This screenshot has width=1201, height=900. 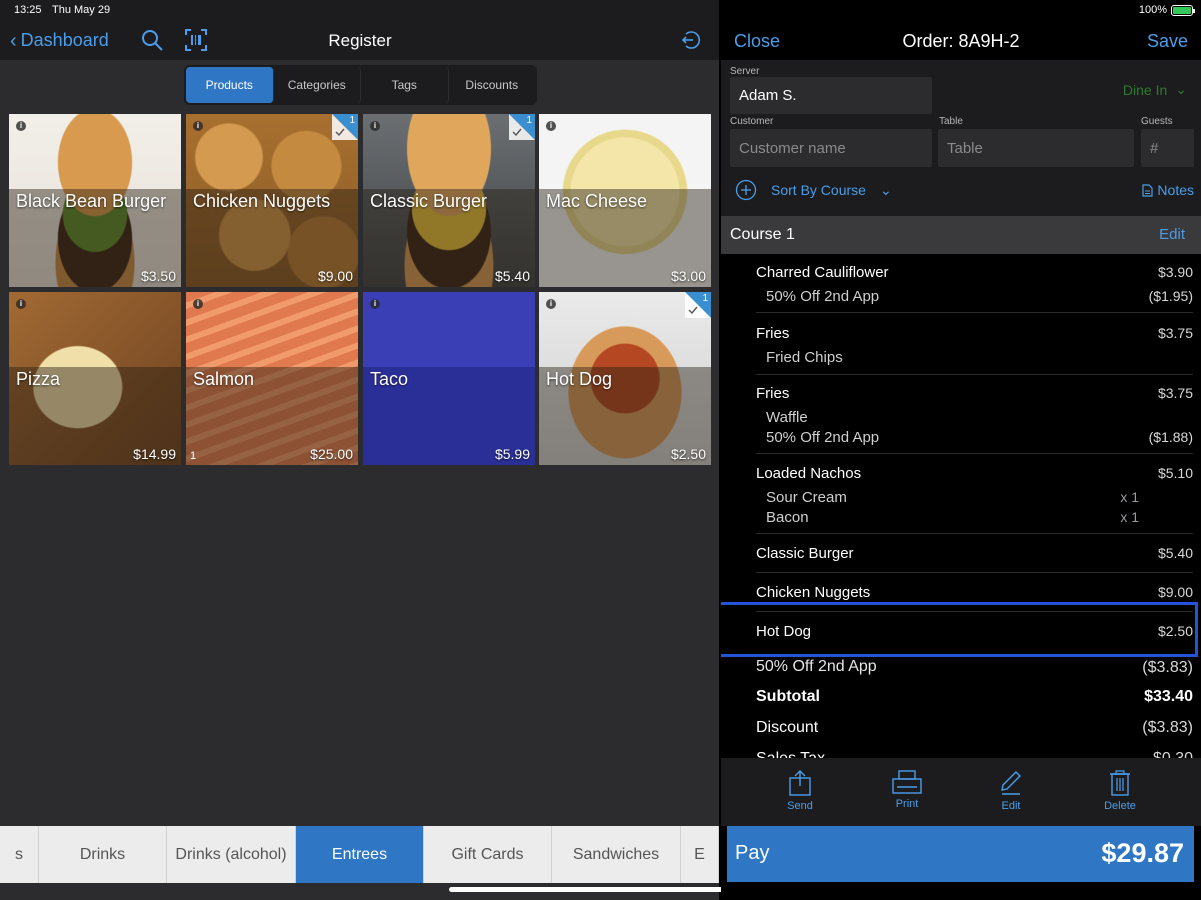 What do you see at coordinates (616, 854) in the screenshot?
I see `category-tab: Sandwiches` at bounding box center [616, 854].